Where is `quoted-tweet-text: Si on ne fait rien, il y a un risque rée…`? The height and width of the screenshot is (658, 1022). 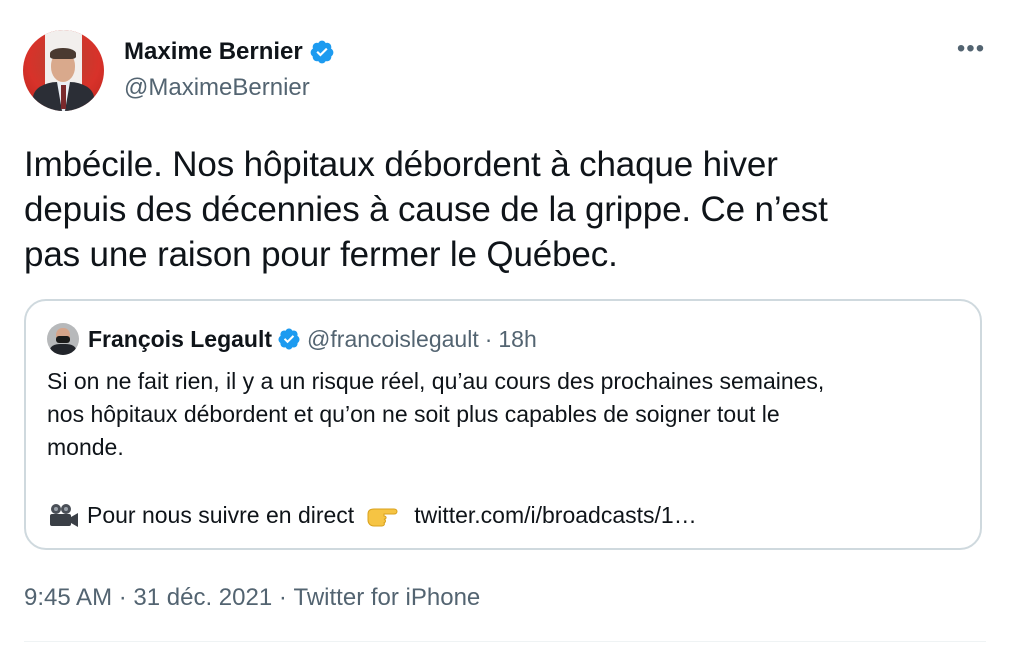
quoted-tweet-text: Si on ne fait rien, il y a un risque rée… is located at coordinates (436, 414).